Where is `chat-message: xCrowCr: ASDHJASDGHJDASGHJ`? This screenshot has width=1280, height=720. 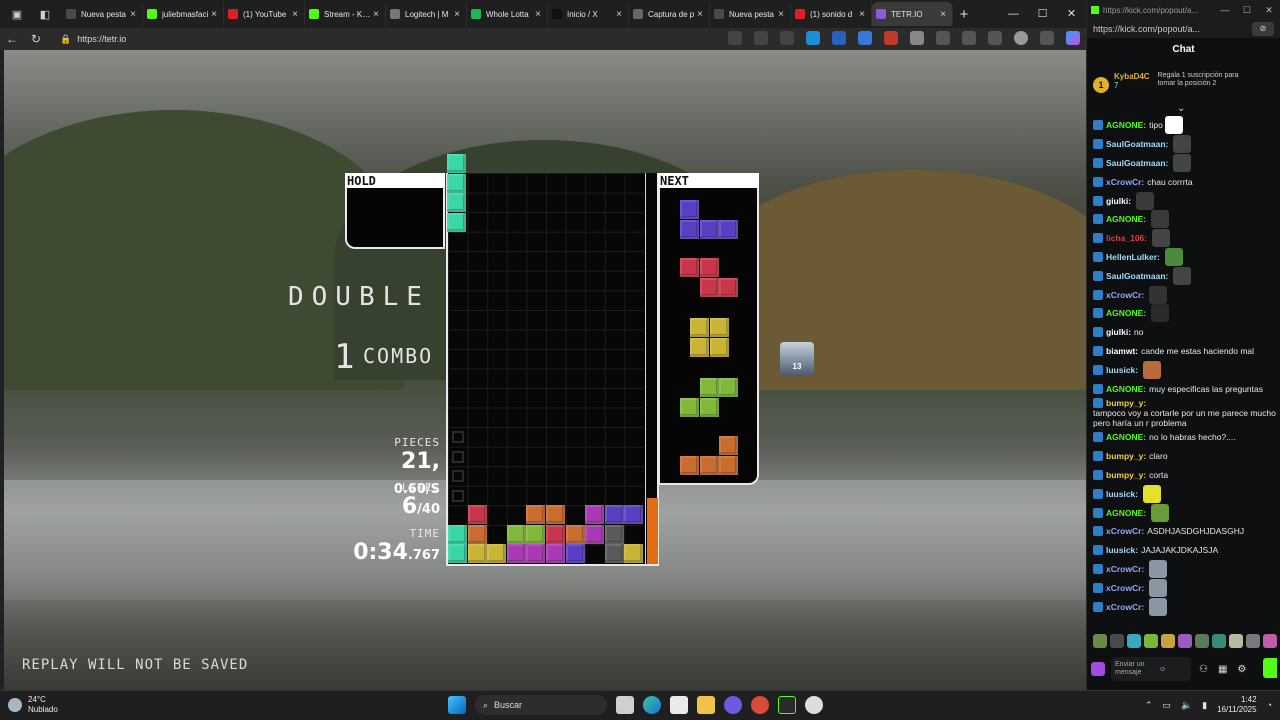 chat-message: xCrowCr: ASDHJASDGHJDASGHJ is located at coordinates (1186, 531).